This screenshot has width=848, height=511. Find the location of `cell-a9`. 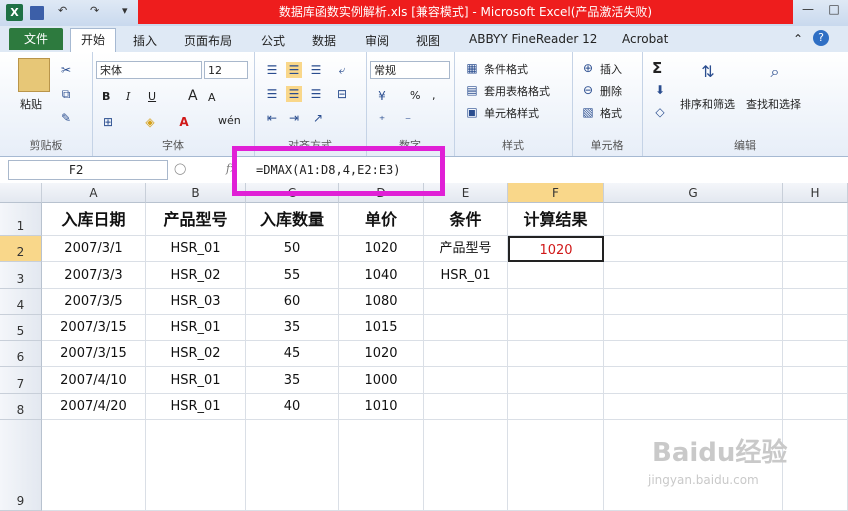

cell-a9 is located at coordinates (94, 465).